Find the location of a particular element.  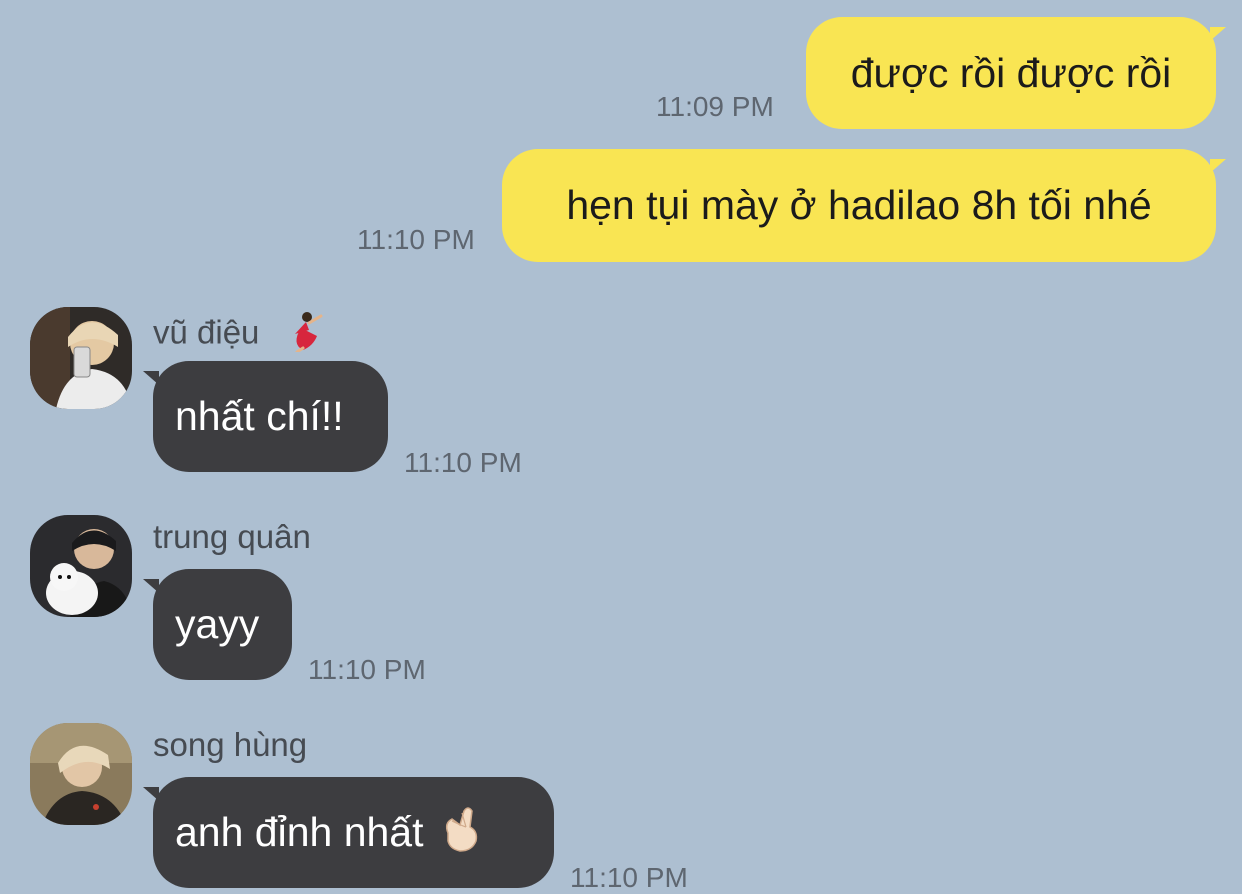

message-bubble-outgoing: được rồi được rồi is located at coordinates (1016, 73).